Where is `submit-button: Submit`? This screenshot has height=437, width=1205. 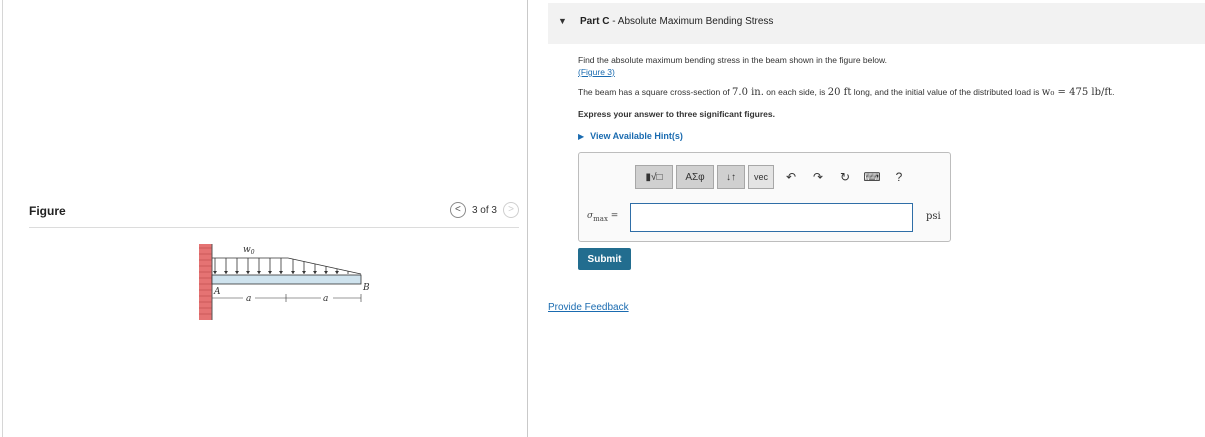
submit-button: Submit is located at coordinates (604, 259).